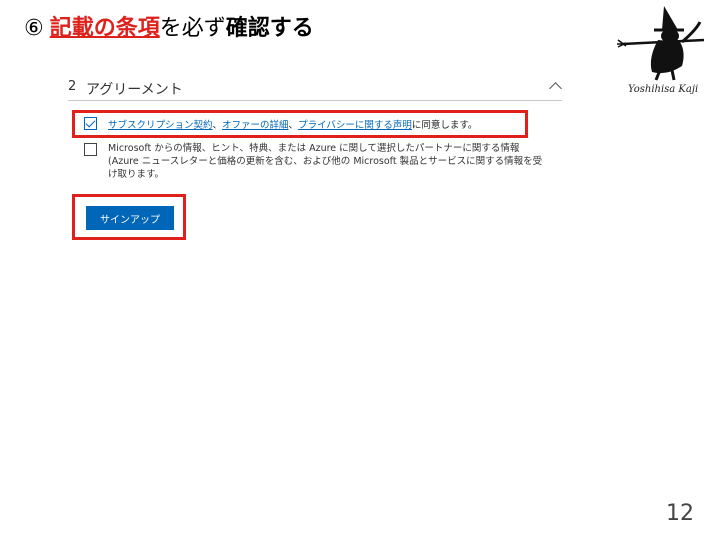  What do you see at coordinates (34, 28) in the screenshot?
I see `title-step-number: ⑥` at bounding box center [34, 28].